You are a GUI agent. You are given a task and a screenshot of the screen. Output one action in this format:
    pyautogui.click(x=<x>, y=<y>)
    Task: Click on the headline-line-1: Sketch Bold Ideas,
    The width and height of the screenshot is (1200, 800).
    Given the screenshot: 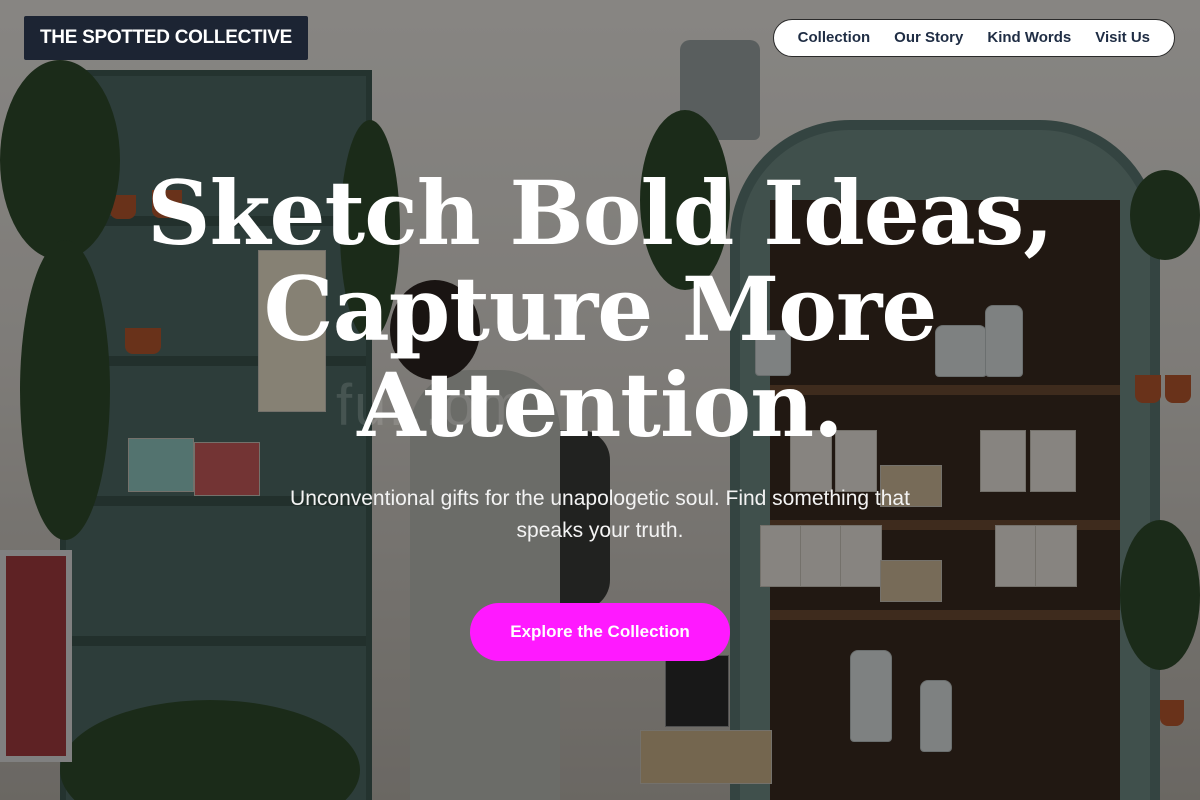 What is the action you would take?
    pyautogui.click(x=600, y=213)
    